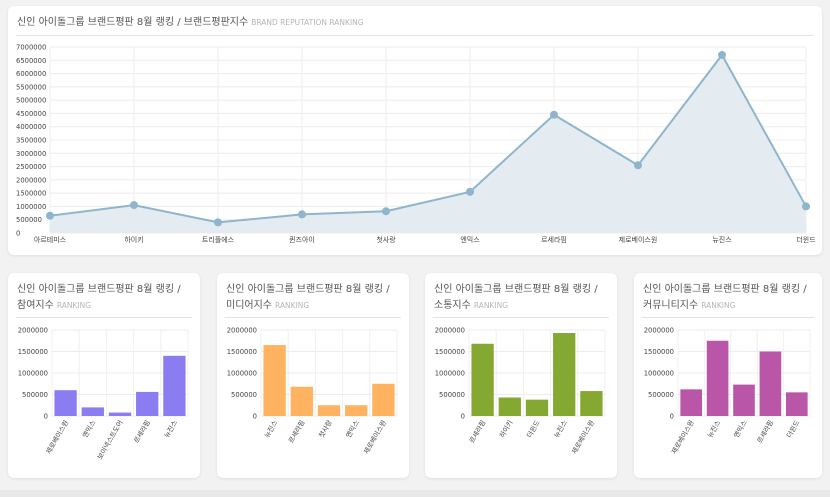 This screenshot has width=830, height=497. Describe the element at coordinates (31, 101) in the screenshot. I see `main-y-tick-label: 5000000` at that location.